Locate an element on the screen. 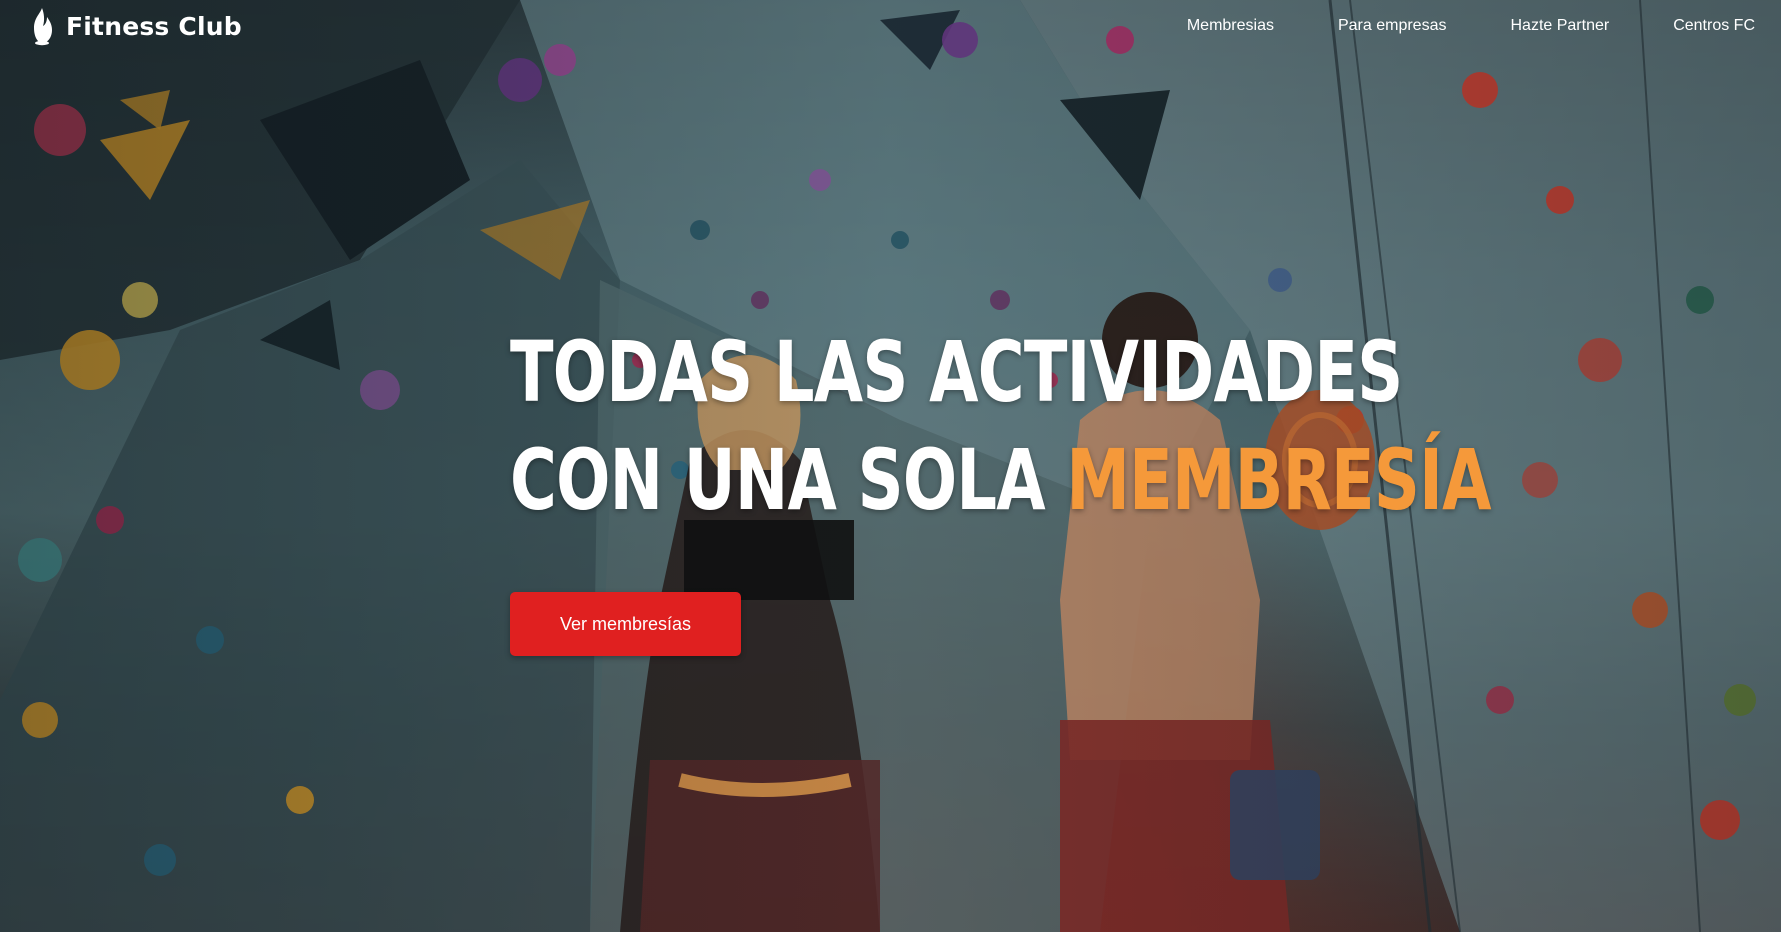  nav-link-para-empresas: Para empresas is located at coordinates (1392, 26).